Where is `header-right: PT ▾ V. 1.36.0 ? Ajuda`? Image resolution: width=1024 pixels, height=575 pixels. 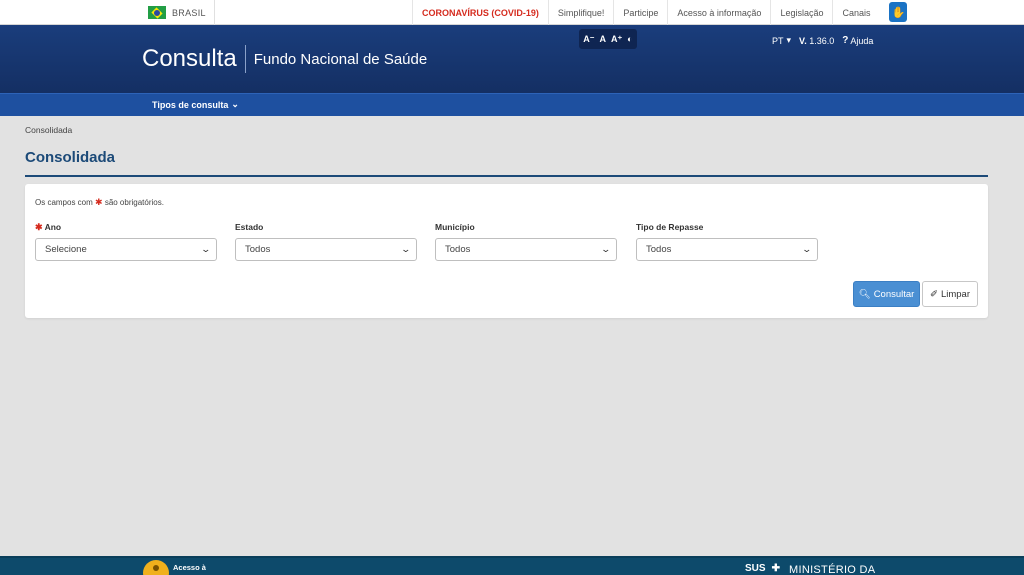 header-right: PT ▾ V. 1.36.0 ? Ajuda is located at coordinates (822, 40).